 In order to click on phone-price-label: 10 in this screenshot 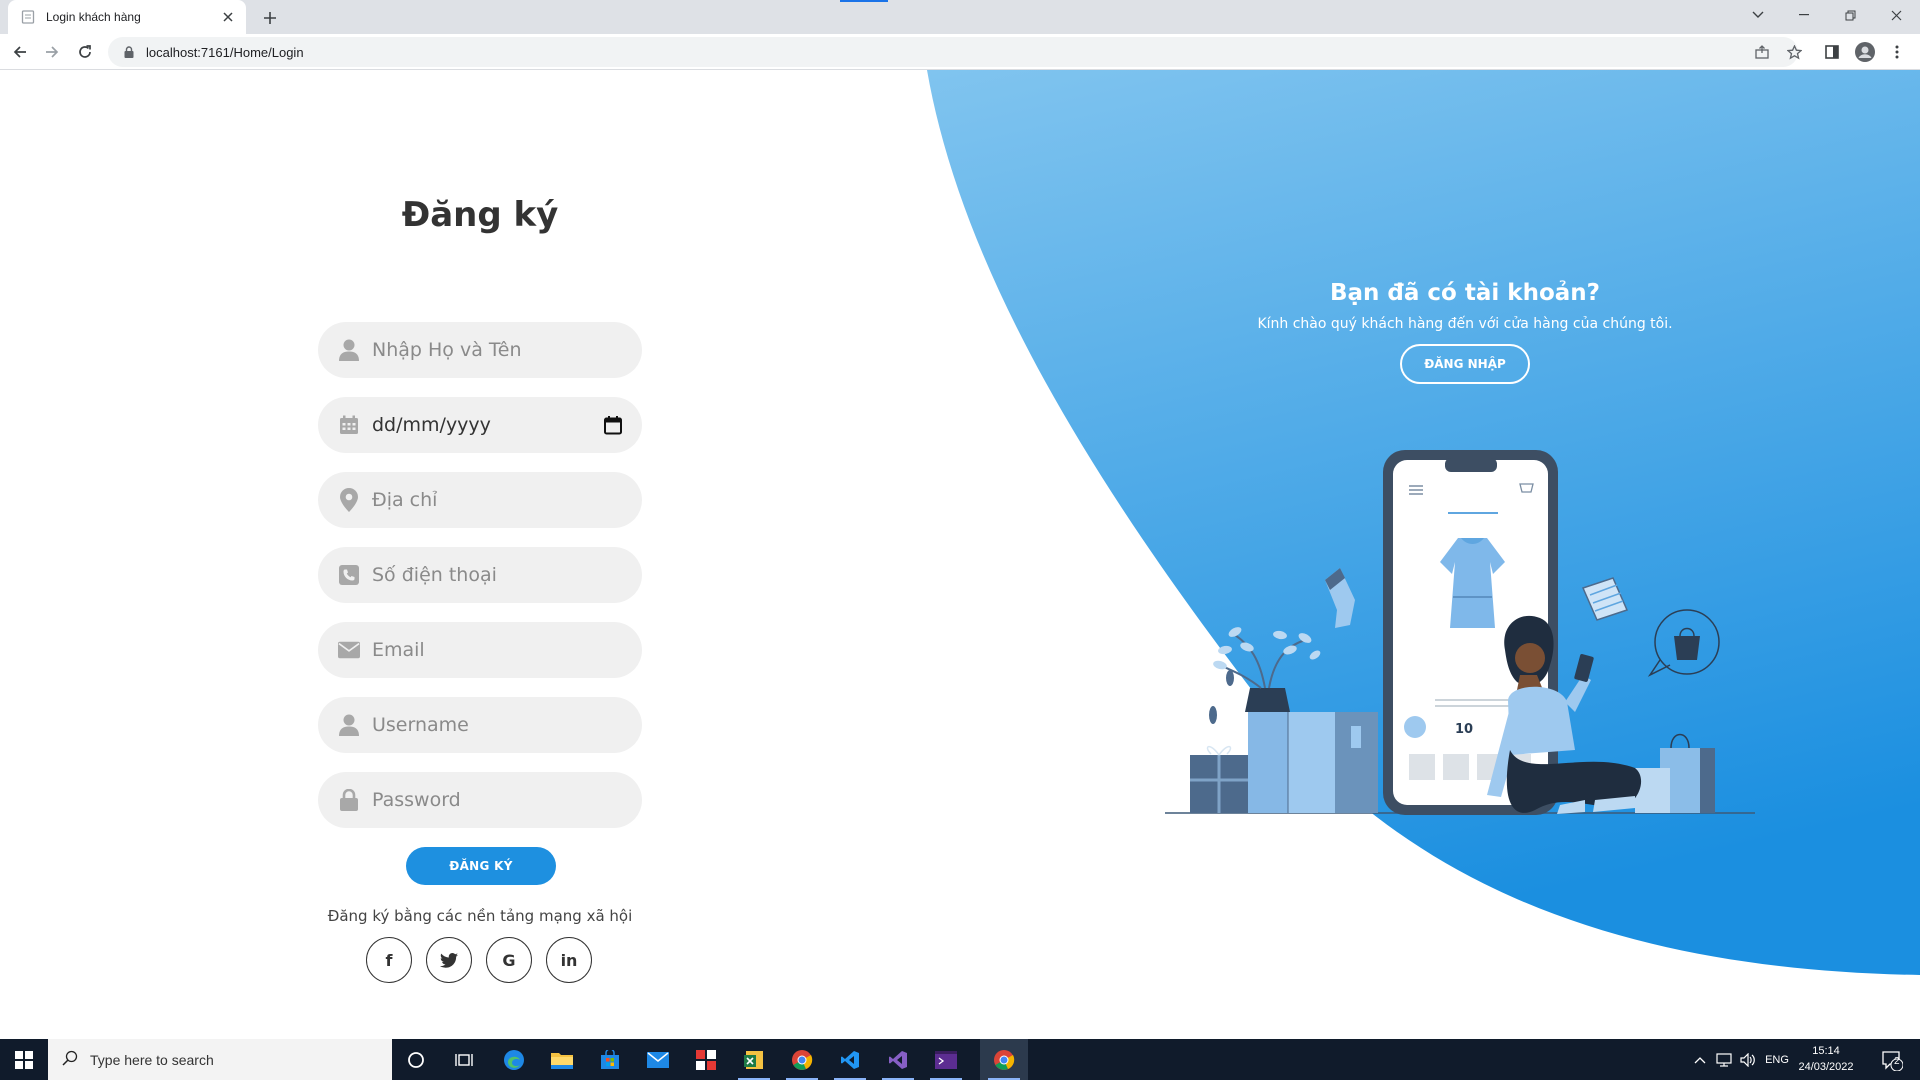, I will do `click(1464, 729)`.